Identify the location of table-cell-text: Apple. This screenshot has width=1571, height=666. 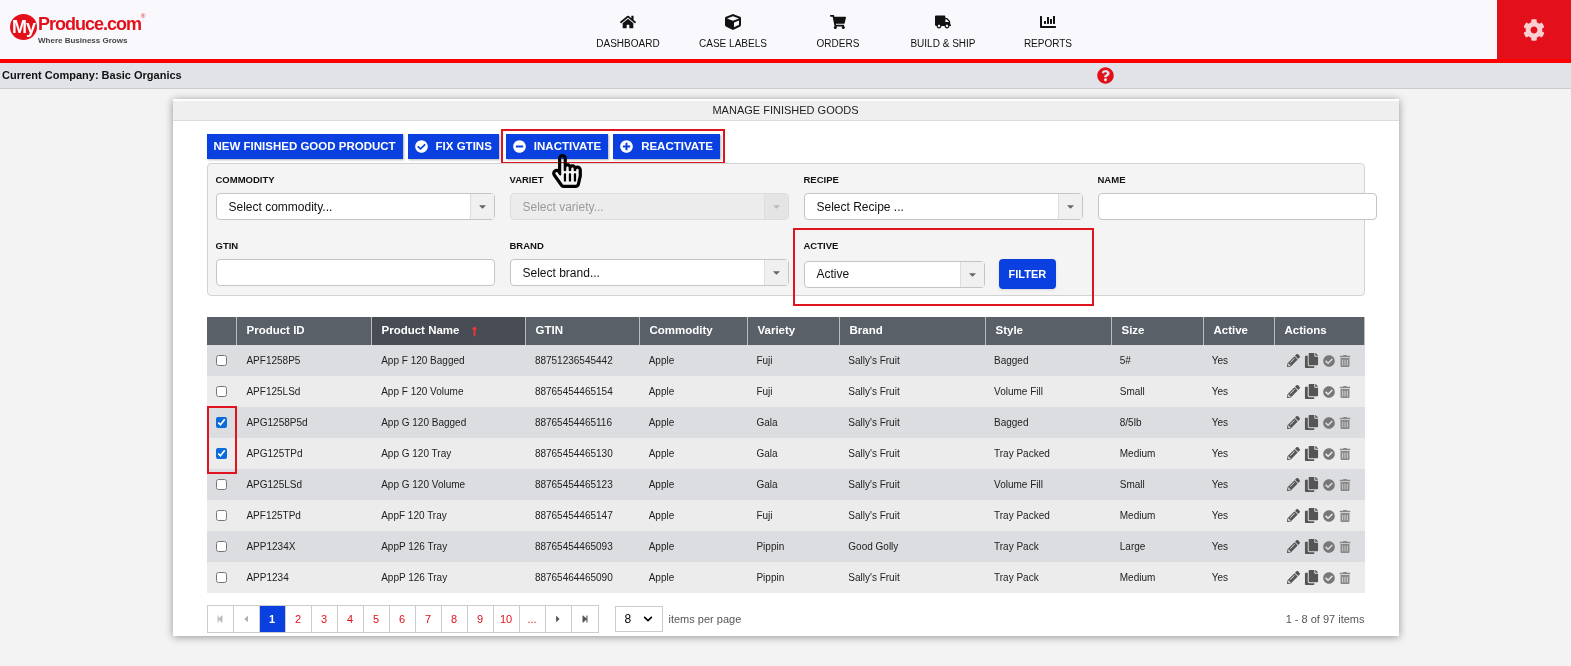
(661, 485).